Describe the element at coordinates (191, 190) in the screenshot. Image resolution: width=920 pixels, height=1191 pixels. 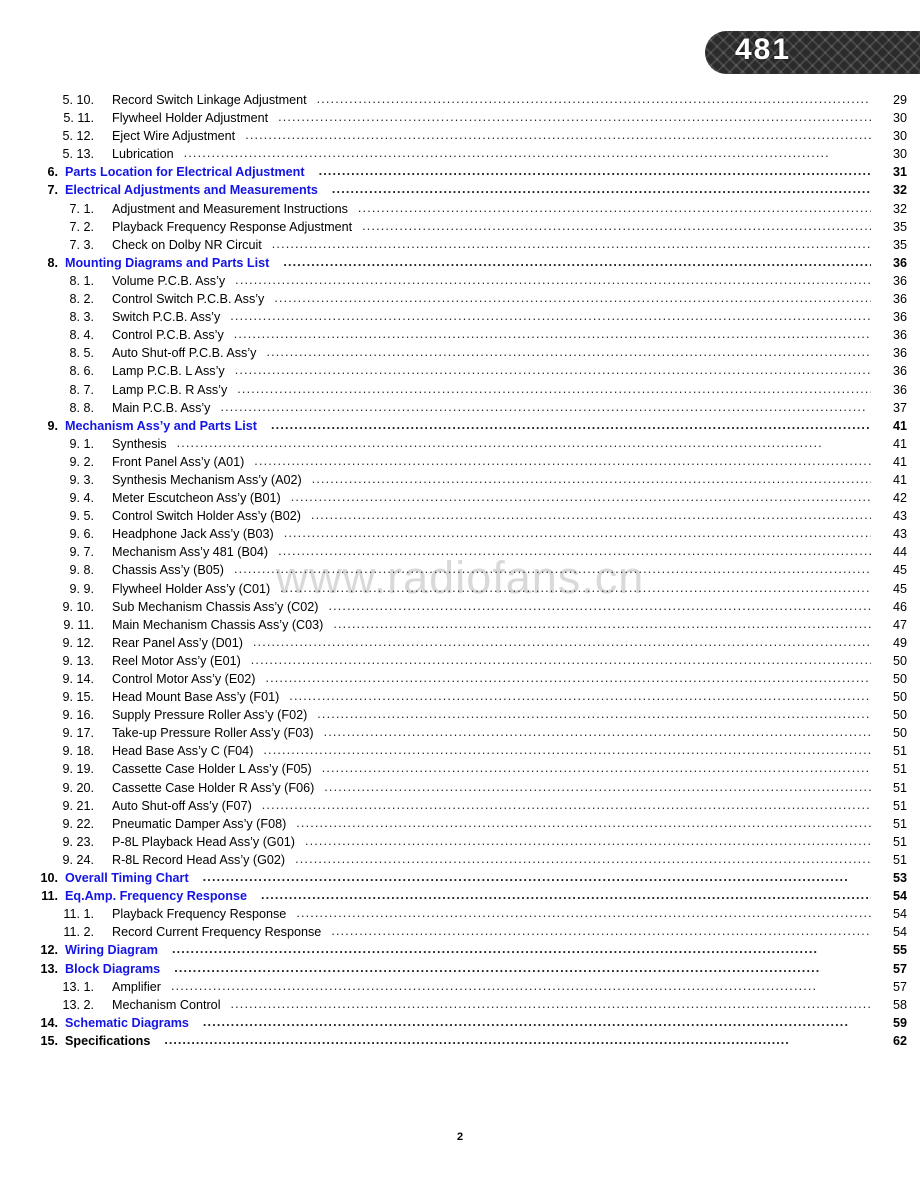
I see `toc-entry-title: Electrical Adjustments and Measurements` at that location.